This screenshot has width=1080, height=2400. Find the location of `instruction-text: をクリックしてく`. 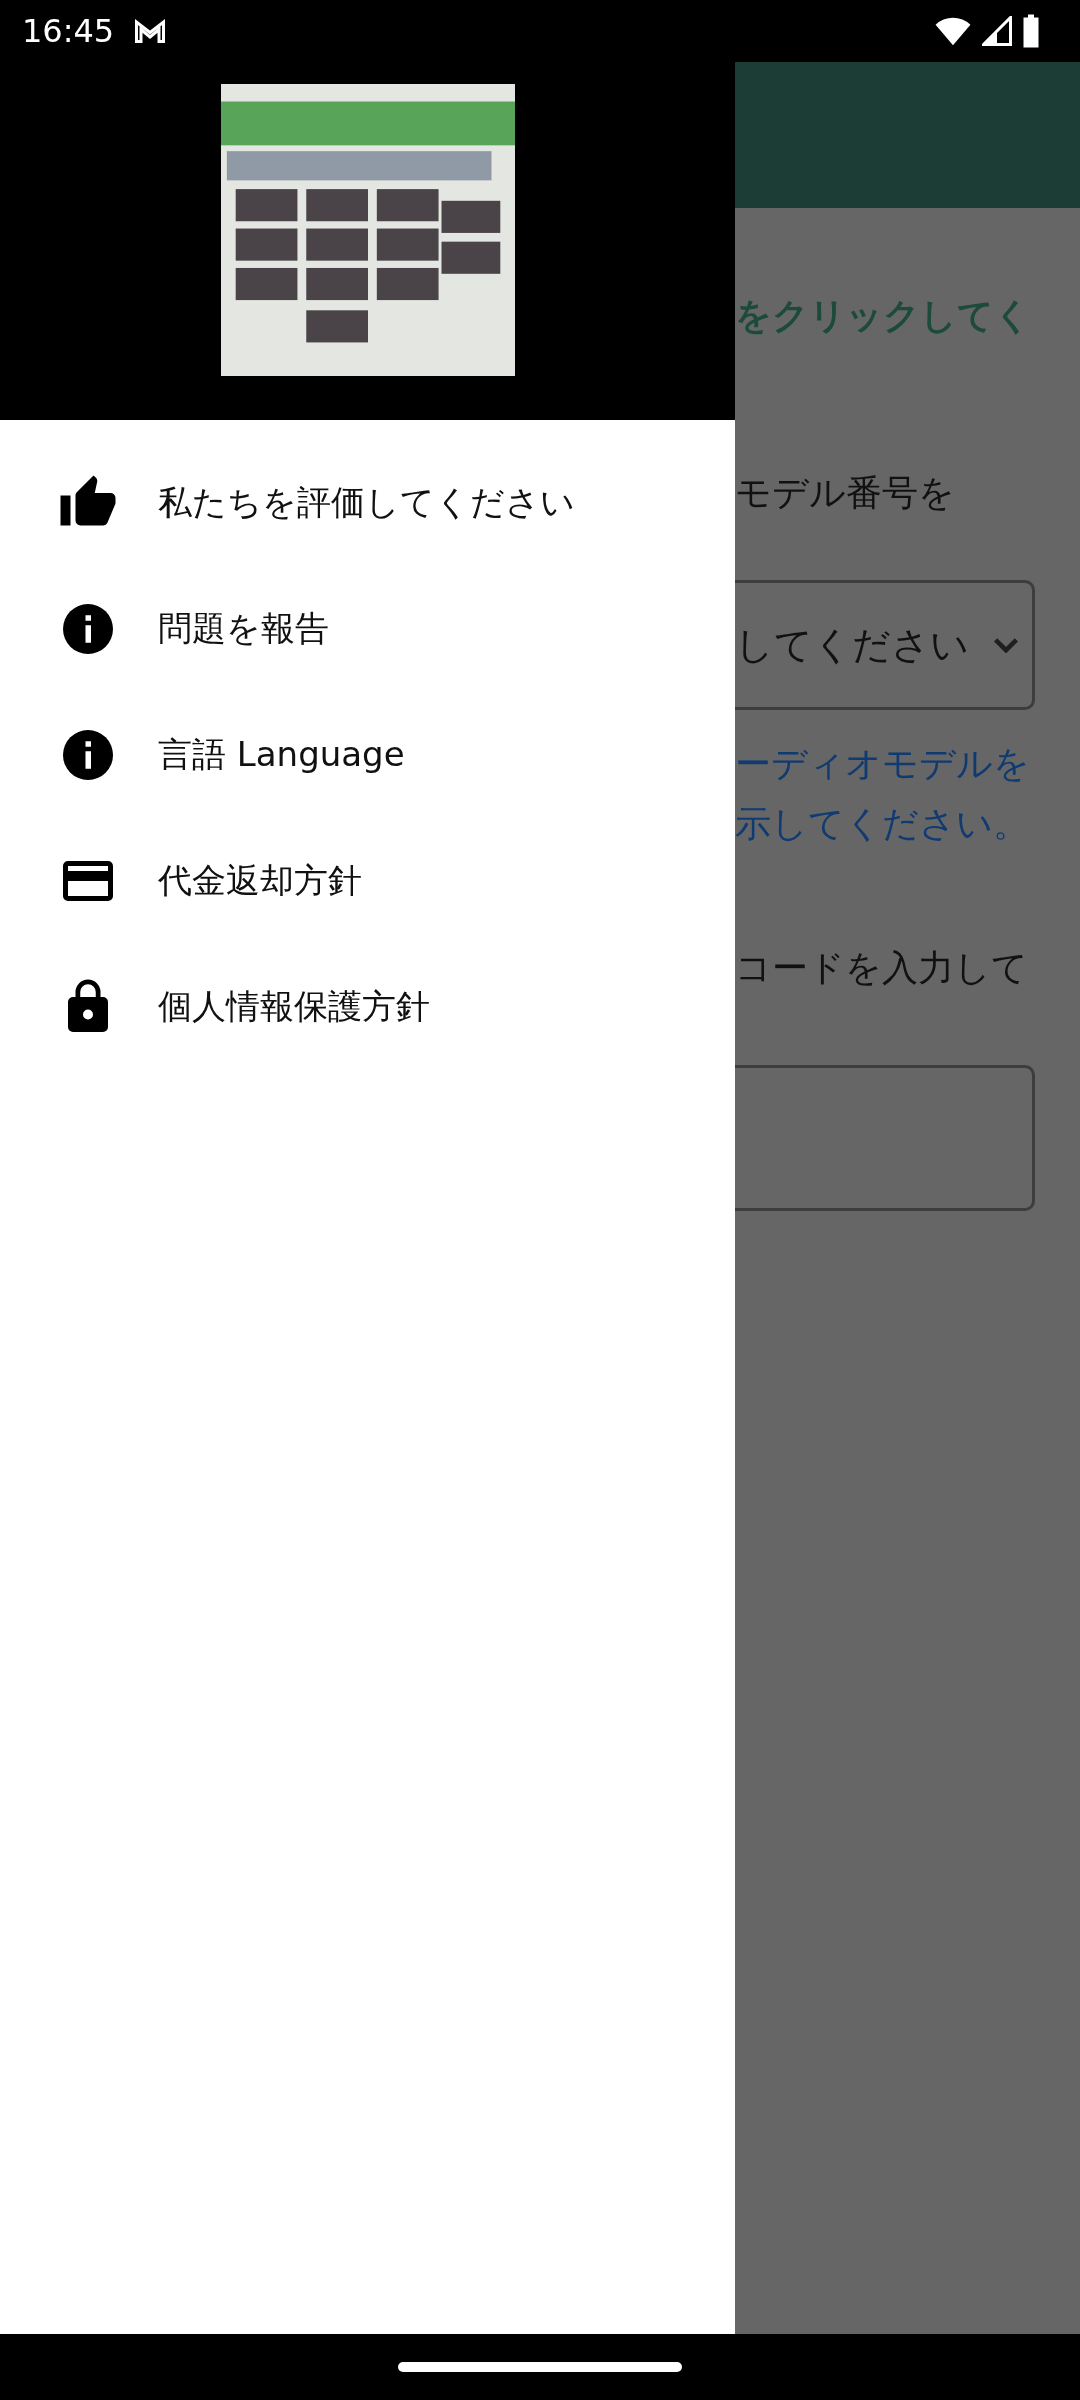

instruction-text: をクリックしてく is located at coordinates (883, 316).